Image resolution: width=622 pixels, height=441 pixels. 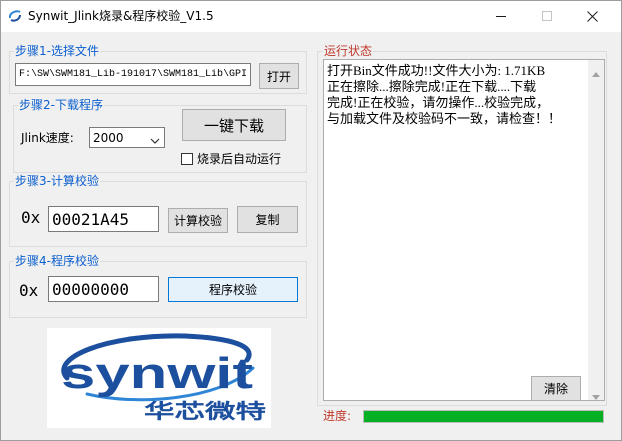 What do you see at coordinates (432, 86) in the screenshot?
I see `log-line: 正在擦除...擦除完成!正在下载....下载` at bounding box center [432, 86].